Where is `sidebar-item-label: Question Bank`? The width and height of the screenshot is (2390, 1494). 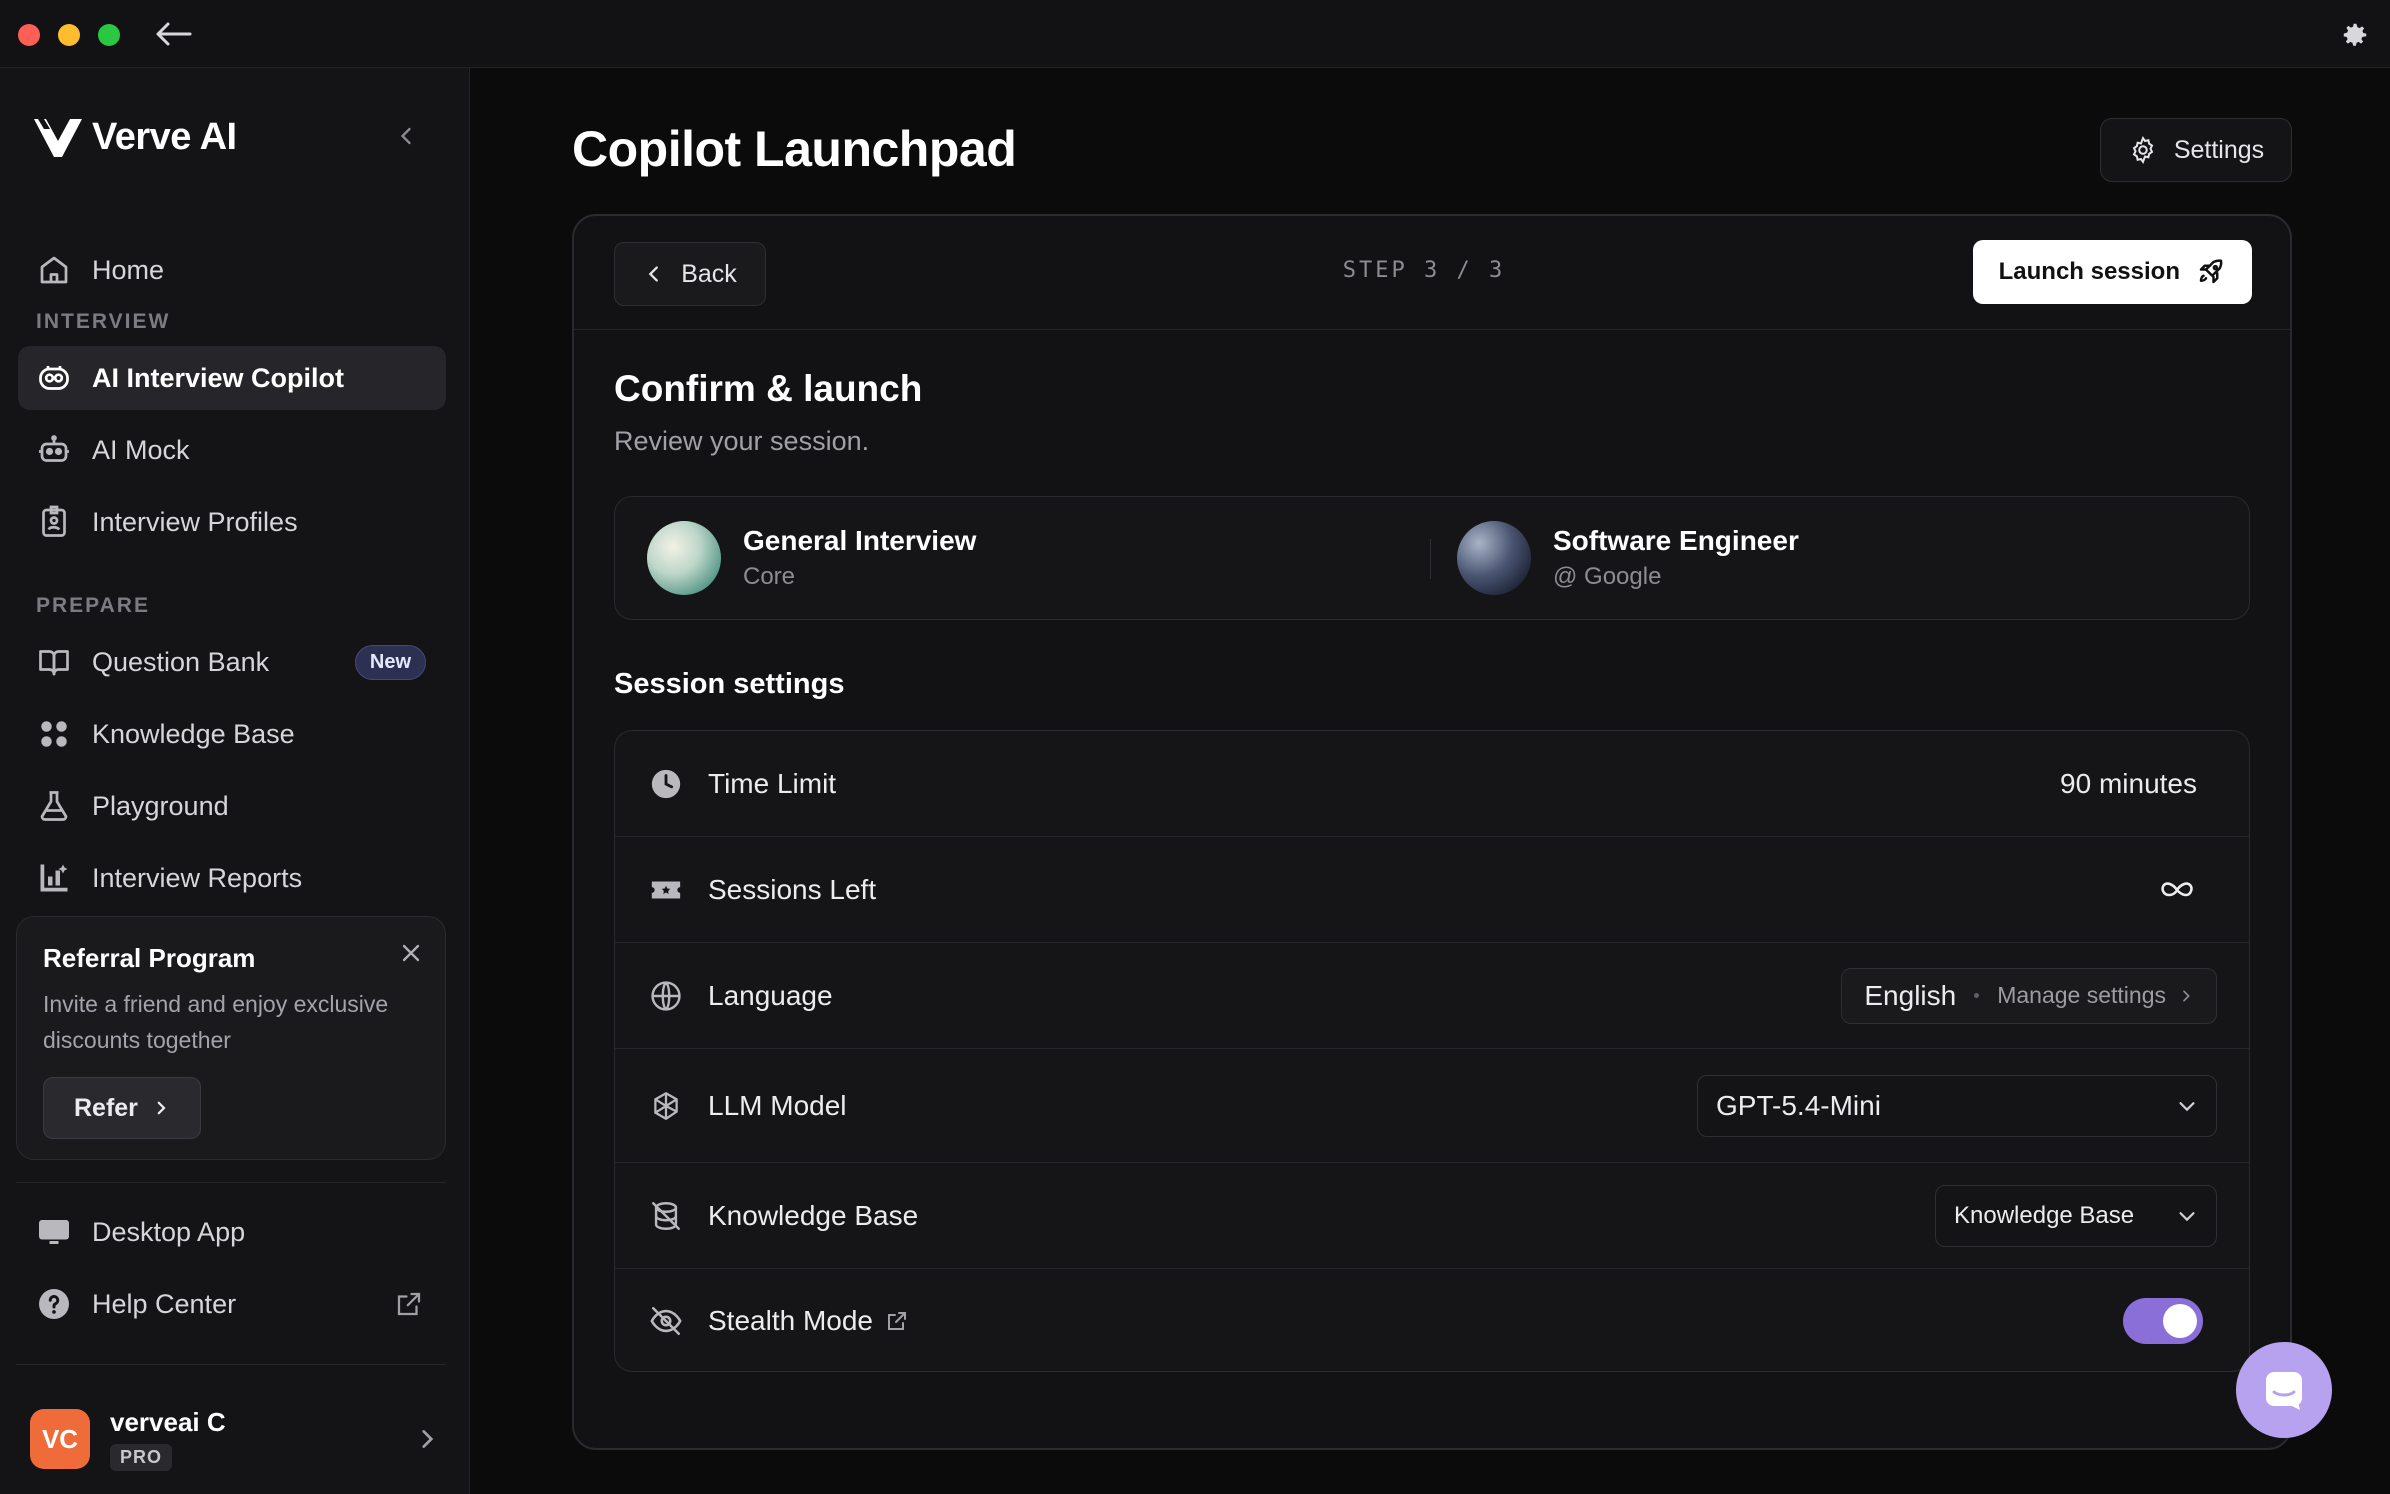
sidebar-item-label: Question Bank is located at coordinates (181, 661).